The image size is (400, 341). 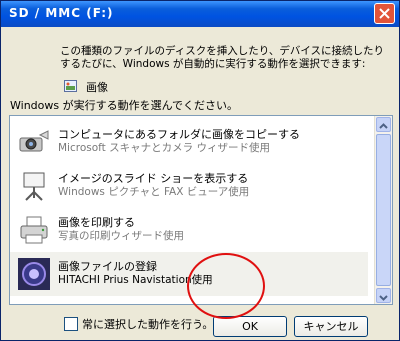 What do you see at coordinates (121, 236) in the screenshot?
I see `action-subtitle: 写真の印刷ウィザード使用` at bounding box center [121, 236].